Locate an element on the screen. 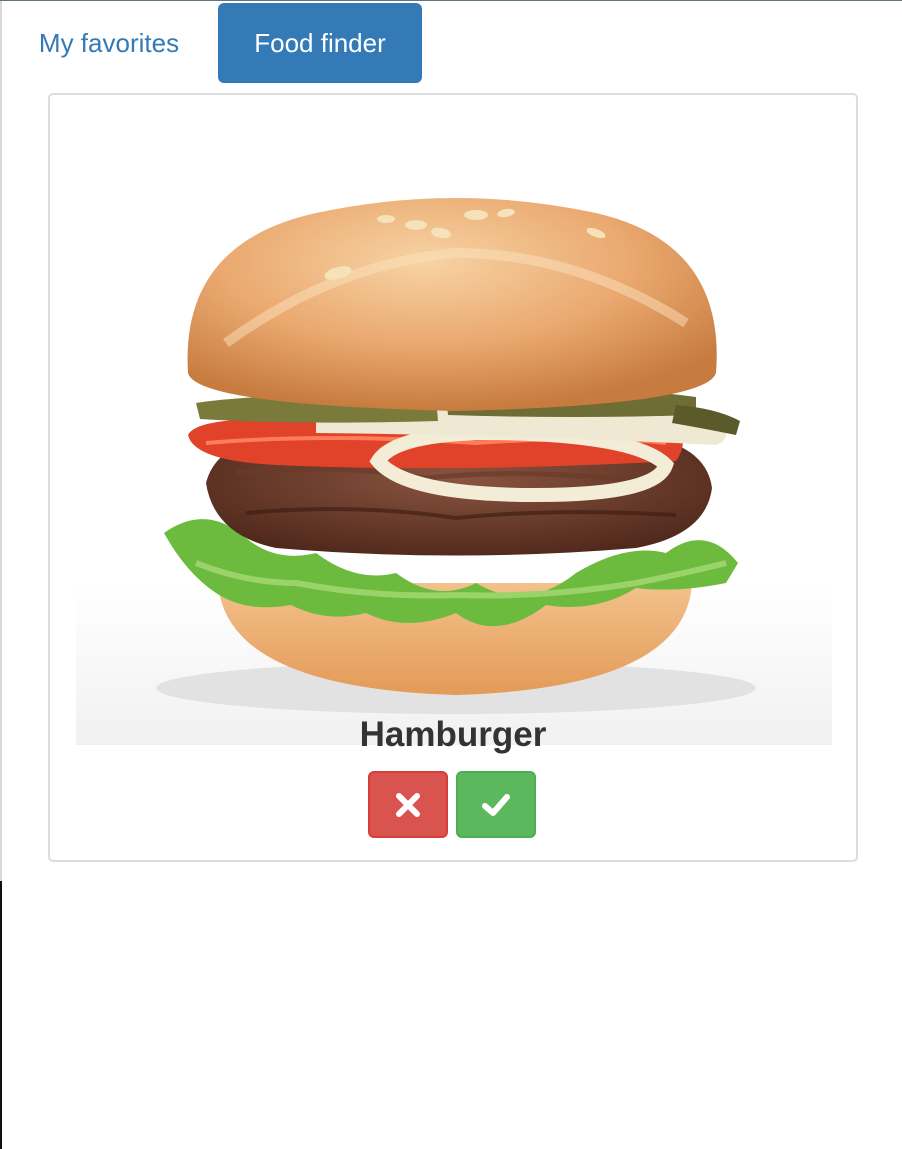  times-icon is located at coordinates (408, 804).